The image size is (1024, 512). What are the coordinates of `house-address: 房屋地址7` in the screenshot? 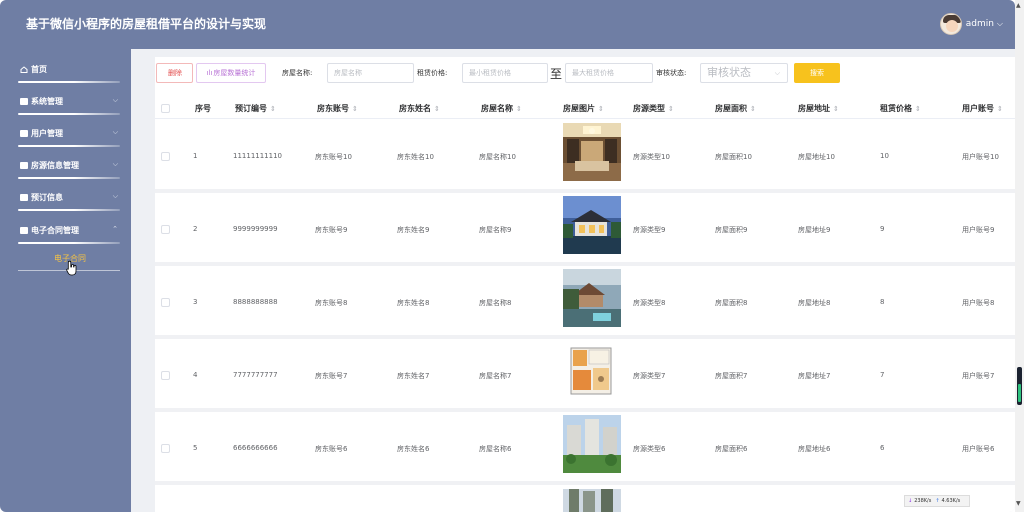 It's located at (814, 376).